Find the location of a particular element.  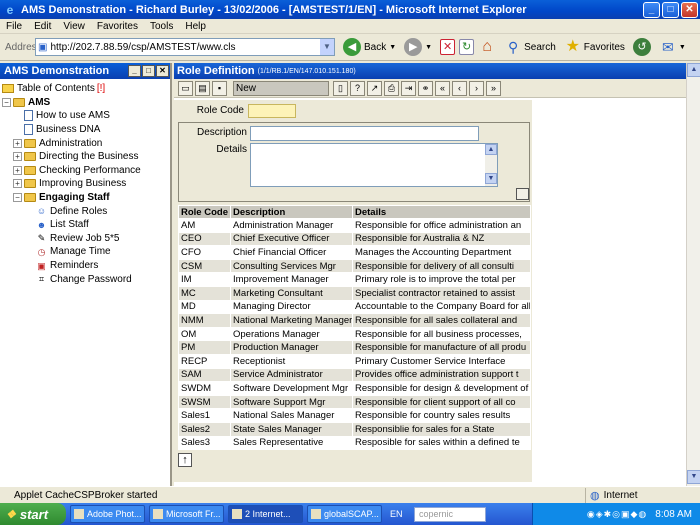

pane-close-button: ✕ is located at coordinates (162, 71).